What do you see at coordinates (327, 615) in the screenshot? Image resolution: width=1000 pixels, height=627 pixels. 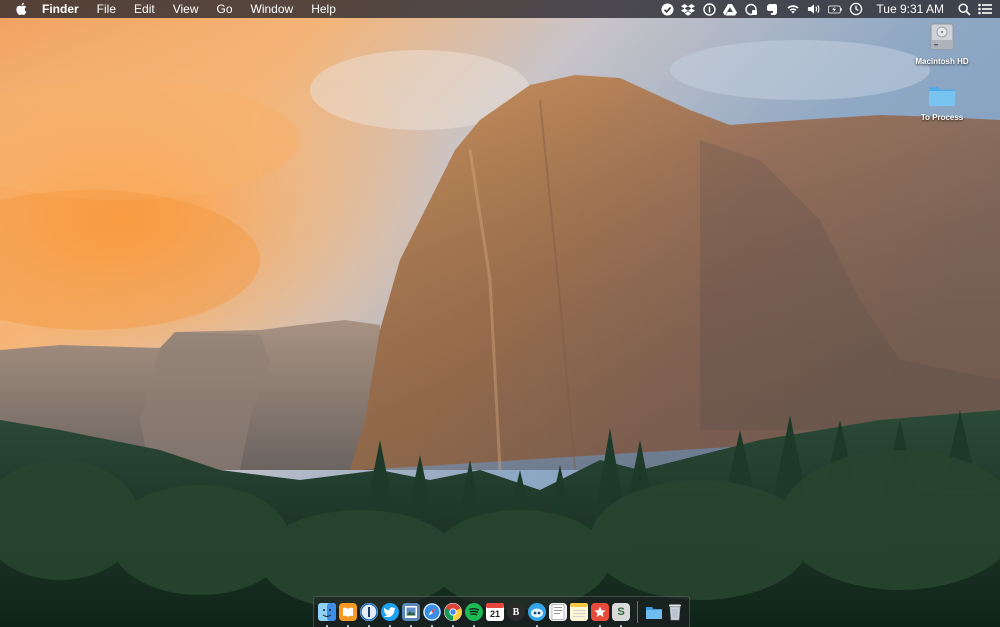 I see `finder-icon` at bounding box center [327, 615].